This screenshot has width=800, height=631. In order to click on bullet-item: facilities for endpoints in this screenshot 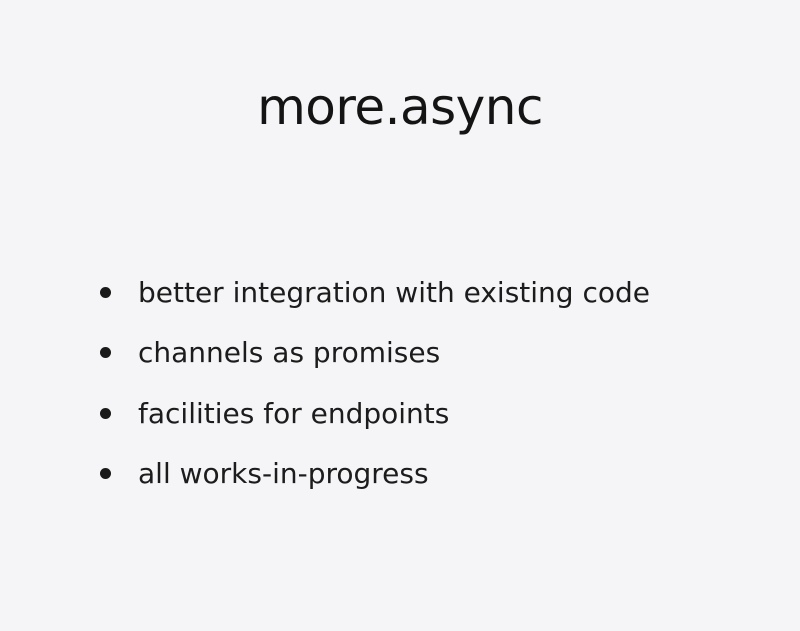, I will do `click(375, 413)`.